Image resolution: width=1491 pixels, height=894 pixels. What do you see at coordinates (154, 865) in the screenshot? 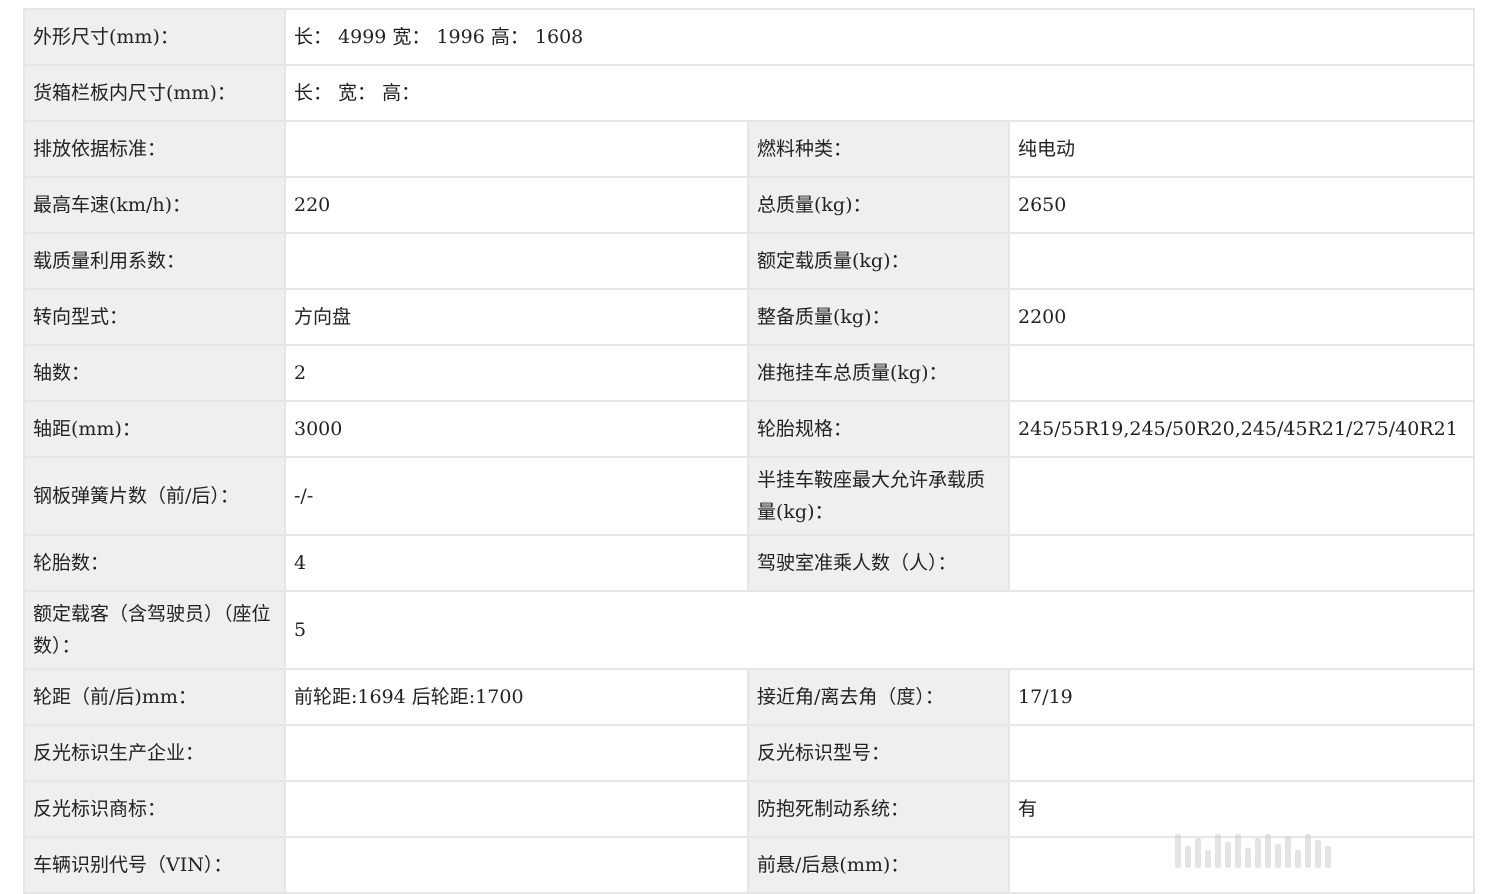
I see `spec-label: 车辆识别代号（VIN）：` at bounding box center [154, 865].